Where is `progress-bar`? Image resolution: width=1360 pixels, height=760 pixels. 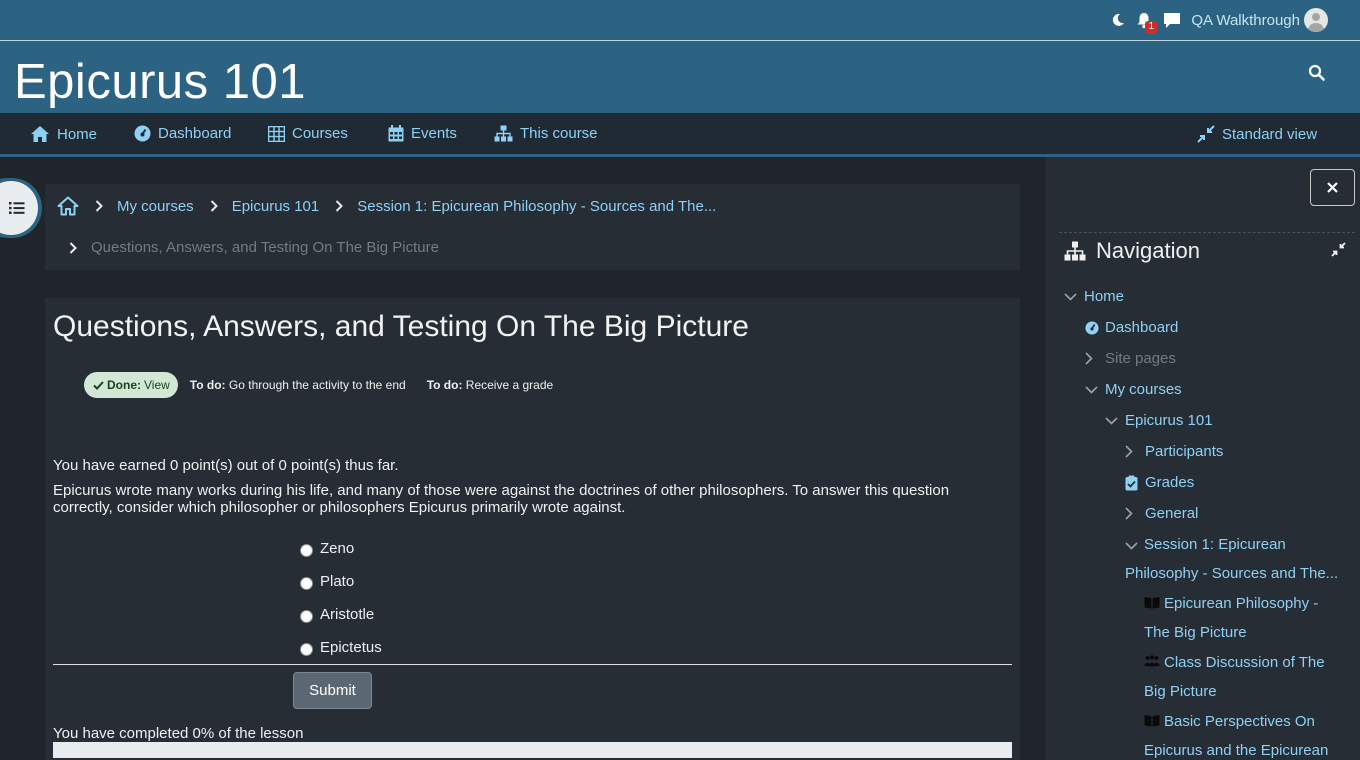 progress-bar is located at coordinates (532, 750).